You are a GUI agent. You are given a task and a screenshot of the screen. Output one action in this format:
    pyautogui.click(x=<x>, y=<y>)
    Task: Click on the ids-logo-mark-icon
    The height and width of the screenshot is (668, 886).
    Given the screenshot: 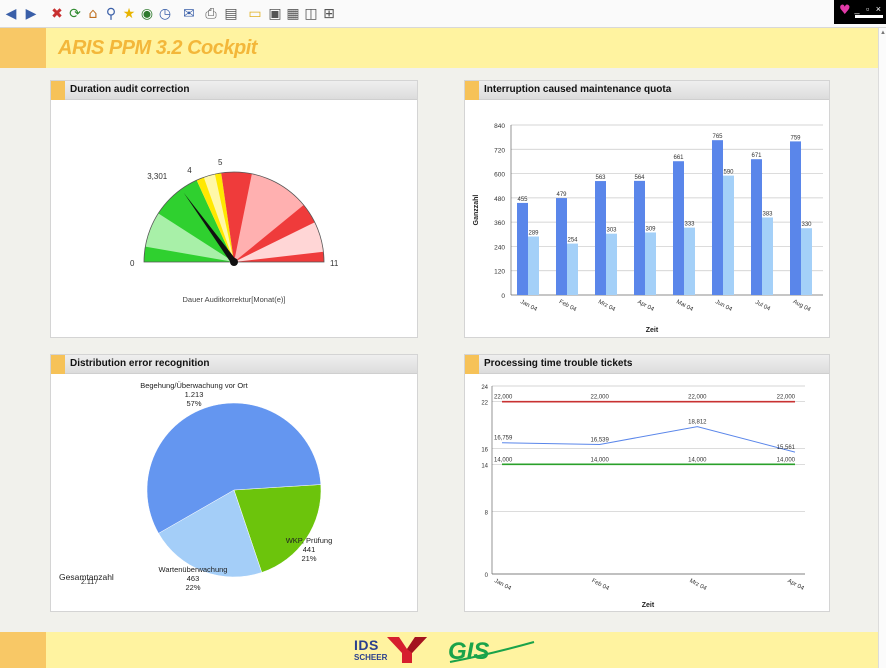 What is the action you would take?
    pyautogui.click(x=407, y=650)
    